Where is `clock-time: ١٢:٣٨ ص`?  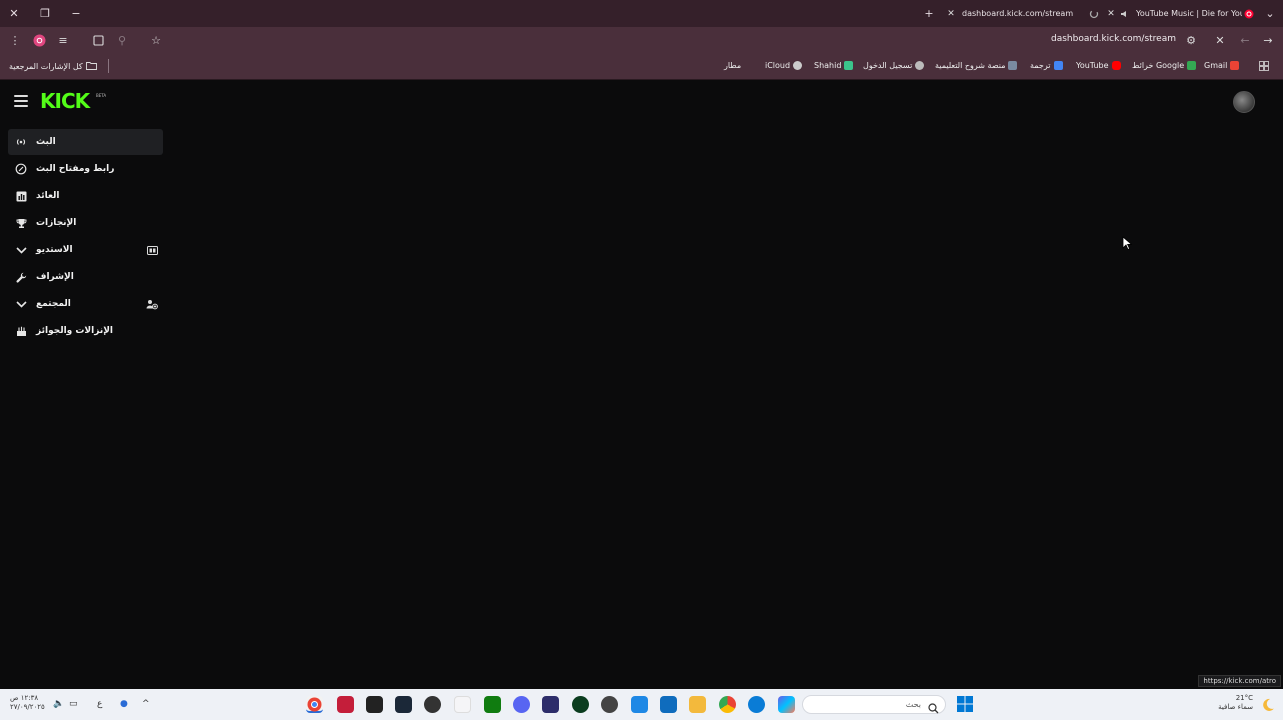 clock-time: ١٢:٣٨ ص is located at coordinates (24, 698).